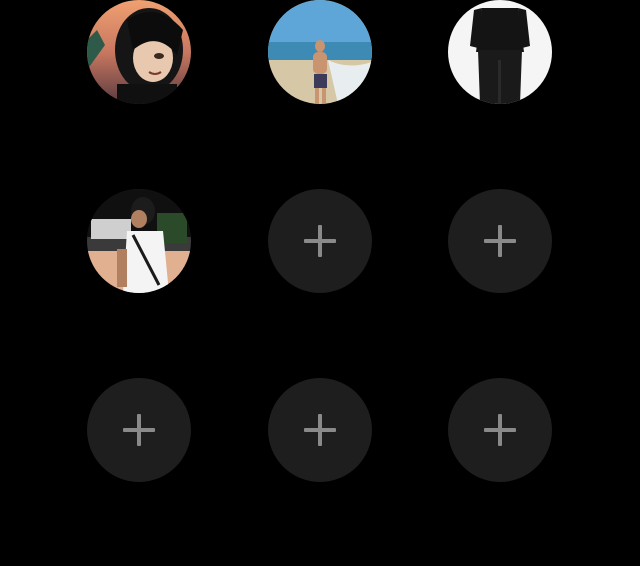 This screenshot has height=566, width=640. I want to click on white-tshirt-person-photo, so click(139, 241).